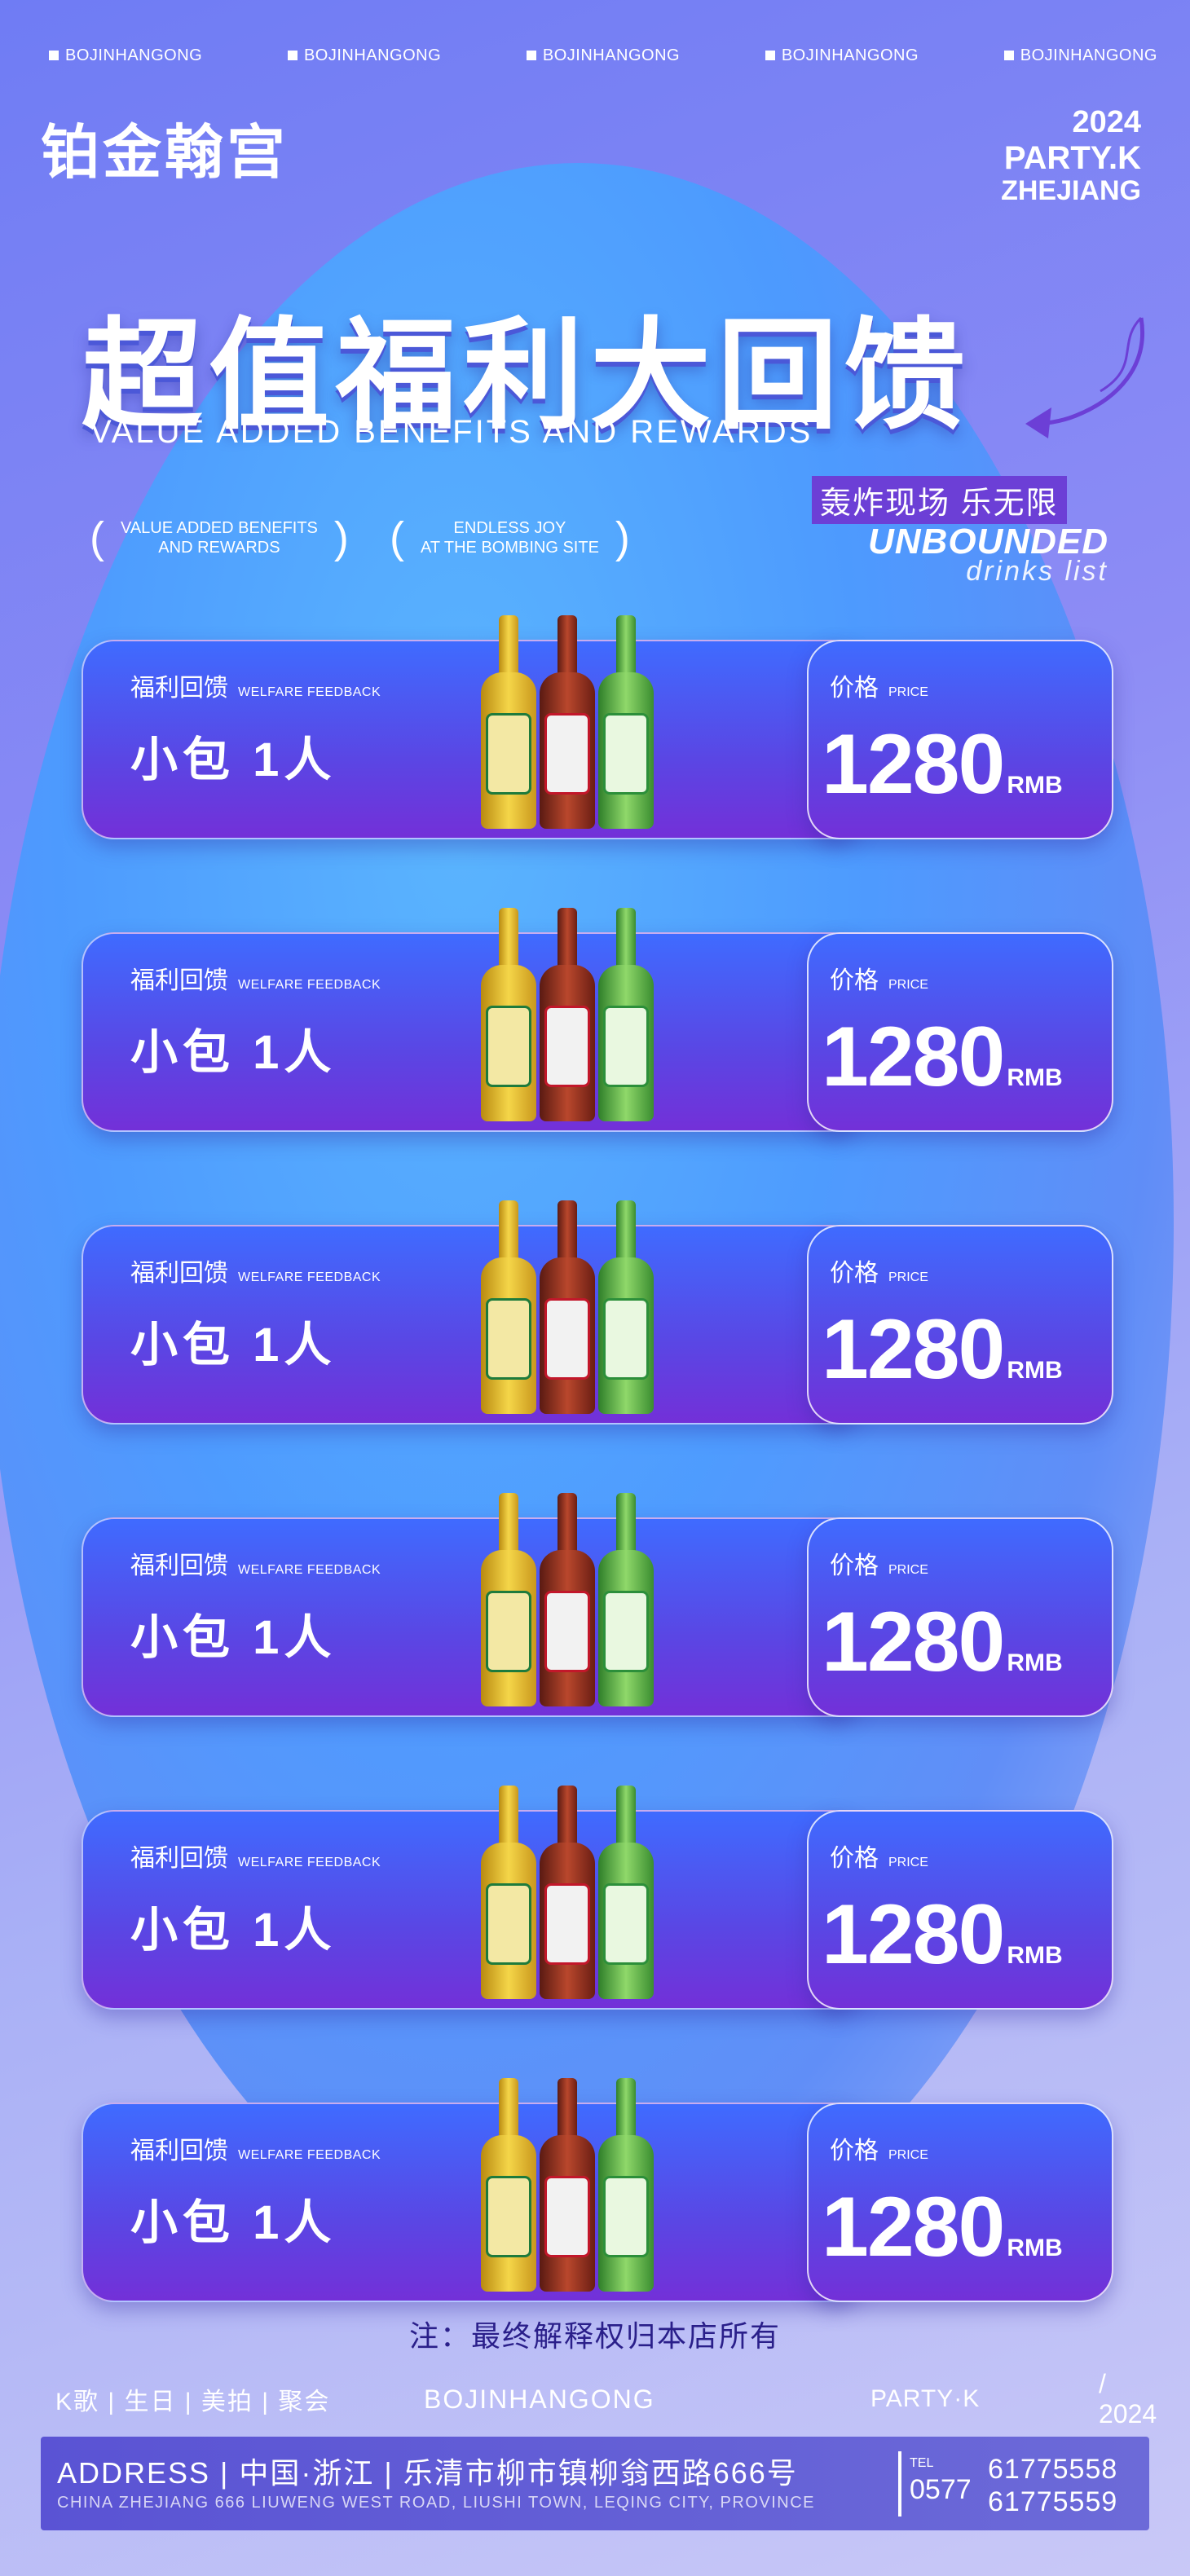 The height and width of the screenshot is (2576, 1190). What do you see at coordinates (1052, 2470) in the screenshot?
I see `phone-number: 61775558` at bounding box center [1052, 2470].